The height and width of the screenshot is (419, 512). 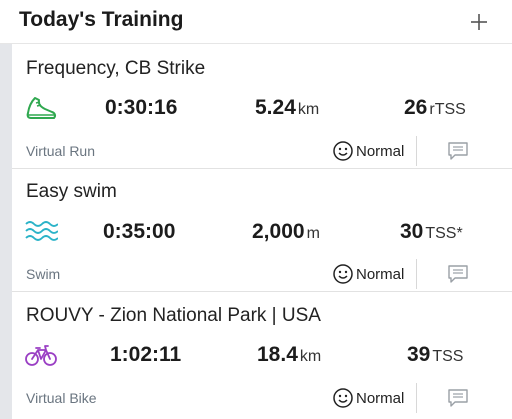 I want to click on workout-tss: 39 TSS, so click(x=435, y=355).